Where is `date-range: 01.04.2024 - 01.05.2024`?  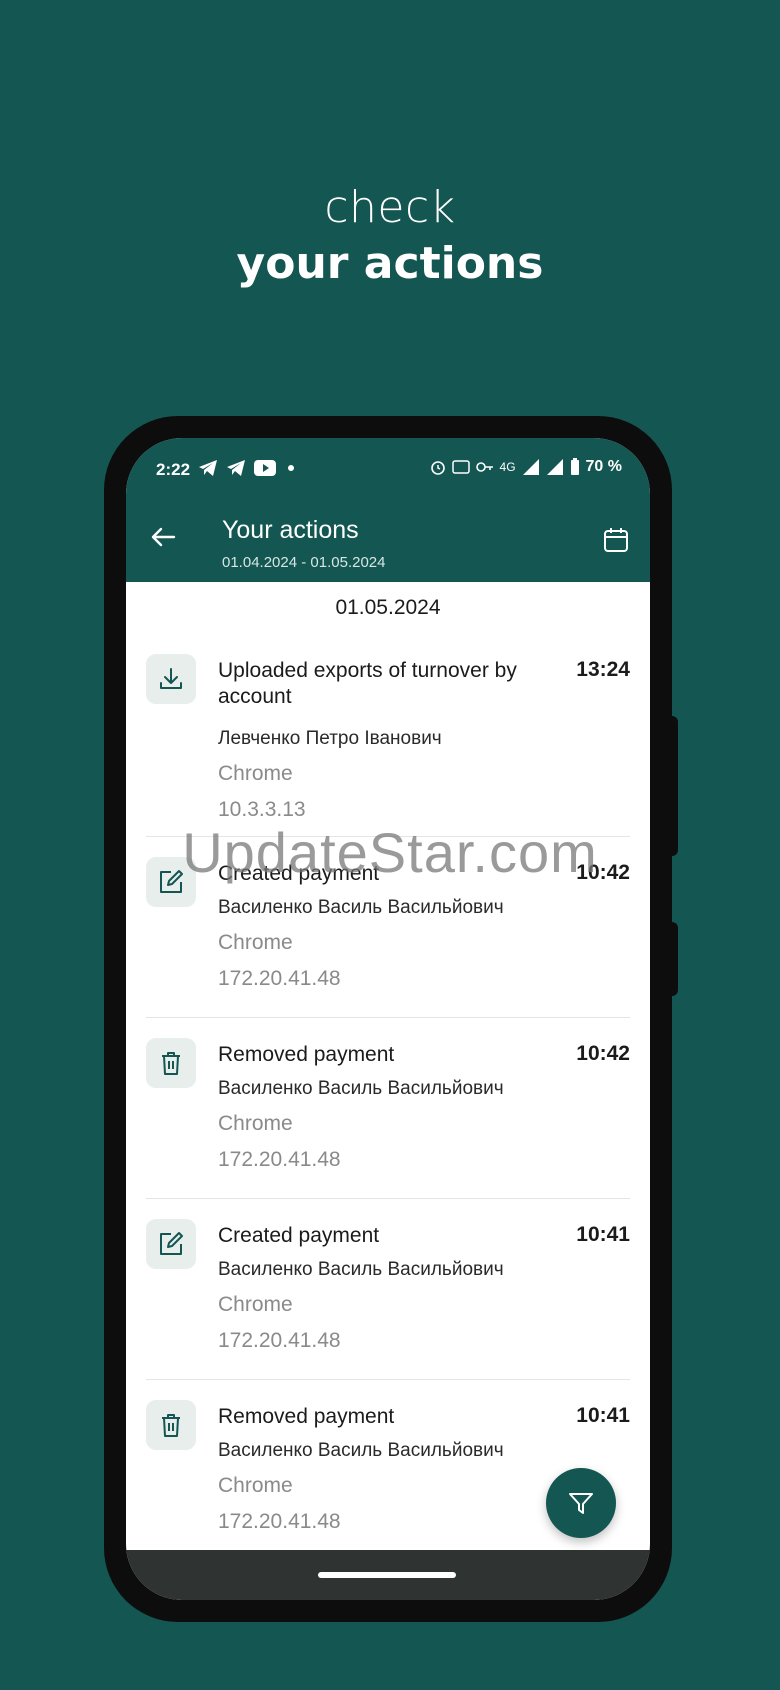
date-range: 01.04.2024 - 01.05.2024 is located at coordinates (304, 562).